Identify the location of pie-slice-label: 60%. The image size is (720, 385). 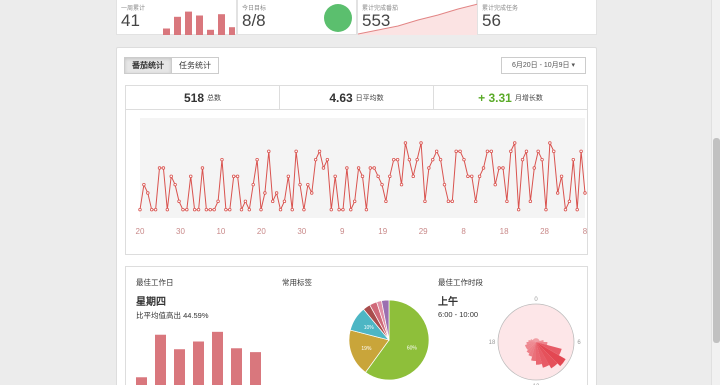
(412, 348).